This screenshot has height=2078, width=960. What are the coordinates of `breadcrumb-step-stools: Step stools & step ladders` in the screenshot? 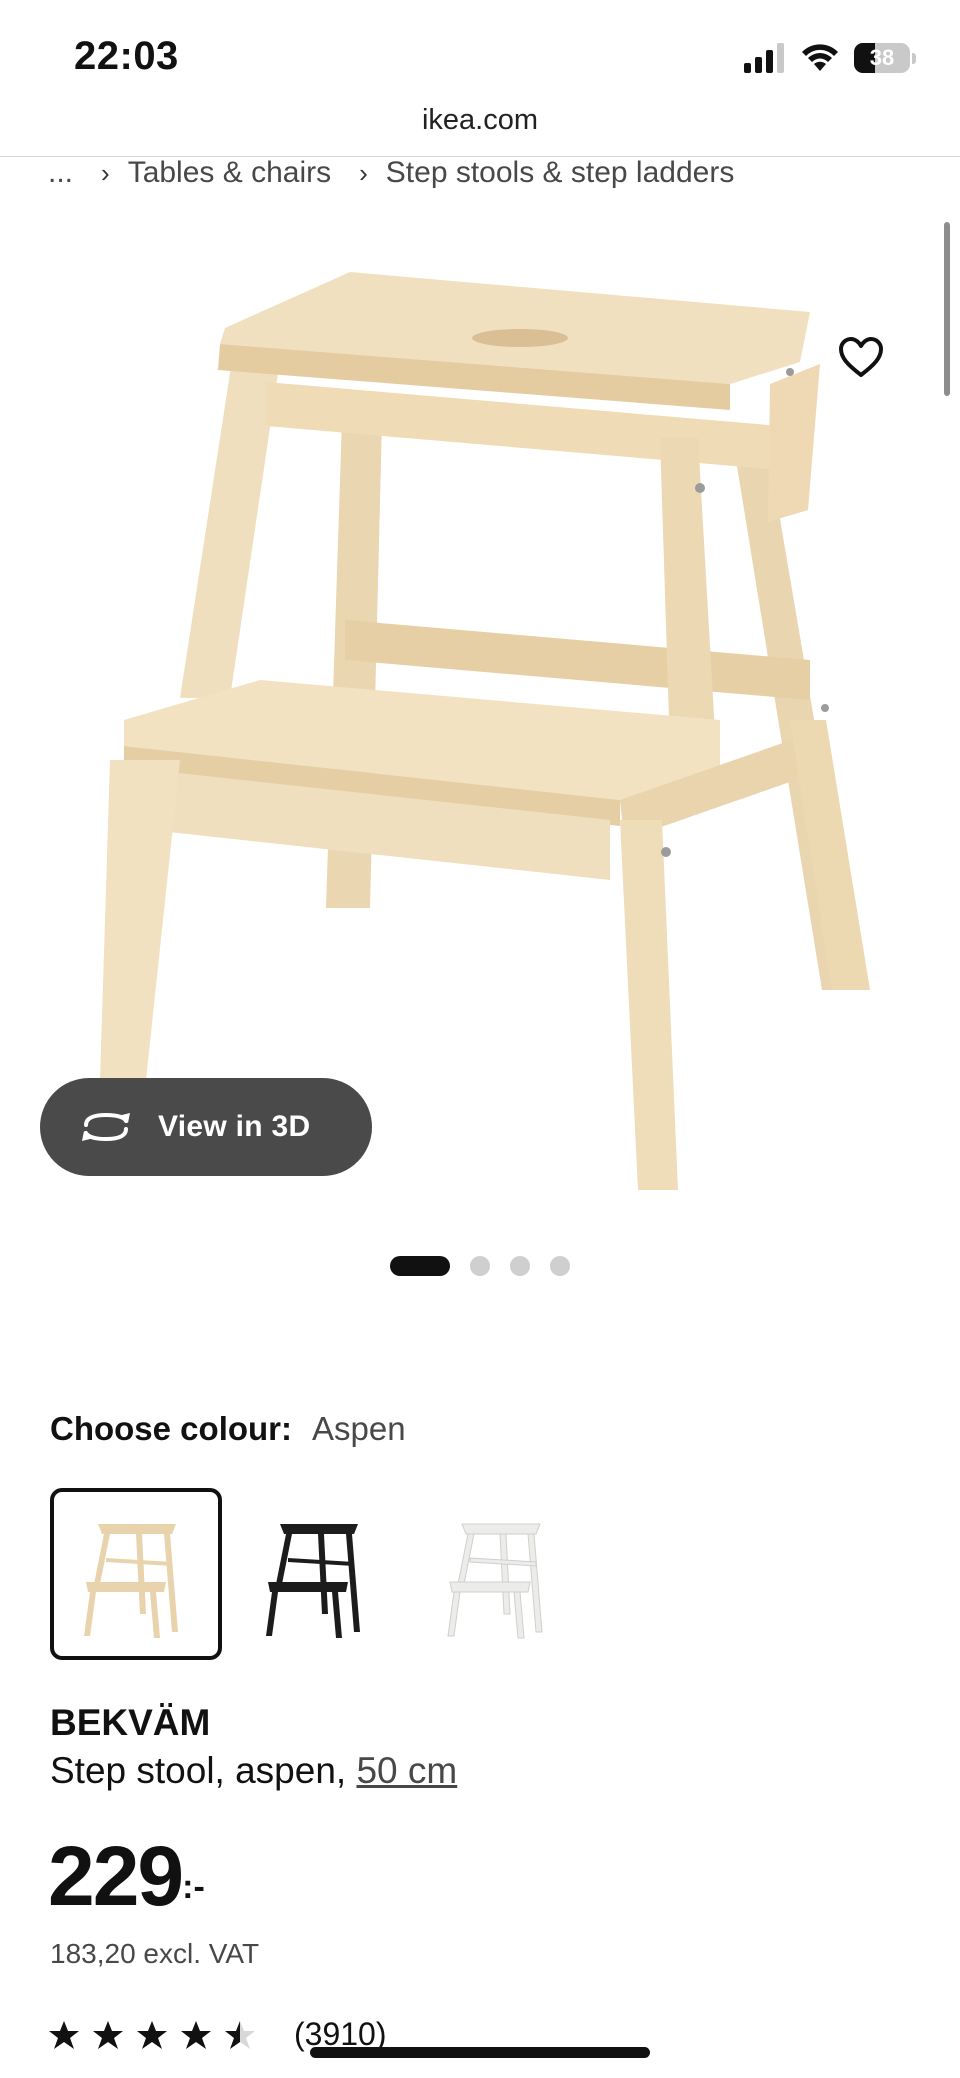 It's located at (560, 173).